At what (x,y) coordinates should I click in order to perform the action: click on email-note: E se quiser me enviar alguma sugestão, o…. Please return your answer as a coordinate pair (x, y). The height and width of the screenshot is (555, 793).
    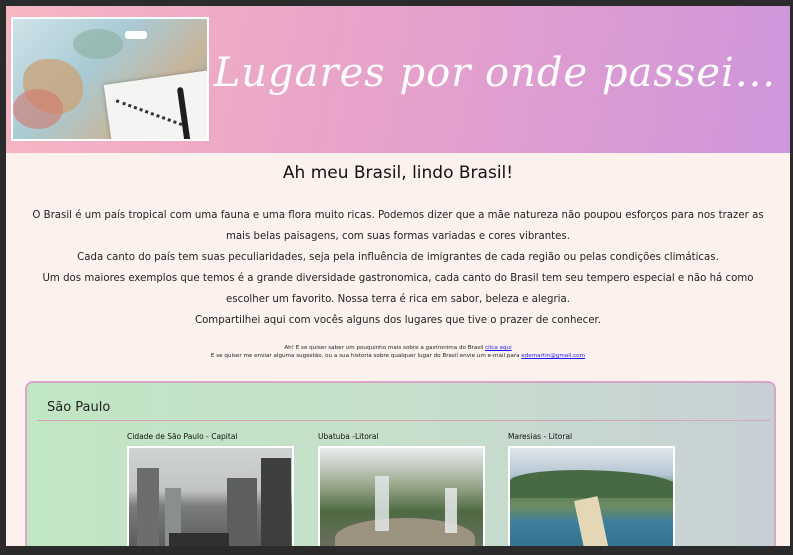
    Looking at the image, I should click on (398, 356).